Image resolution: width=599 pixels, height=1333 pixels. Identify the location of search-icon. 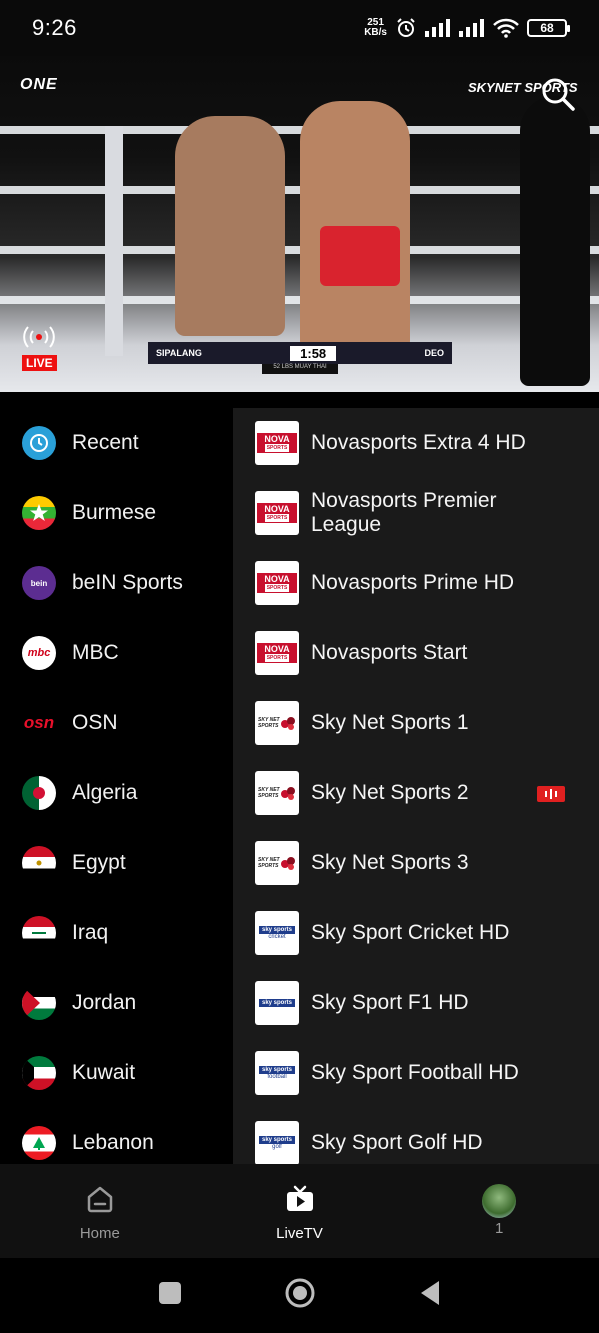
(558, 96).